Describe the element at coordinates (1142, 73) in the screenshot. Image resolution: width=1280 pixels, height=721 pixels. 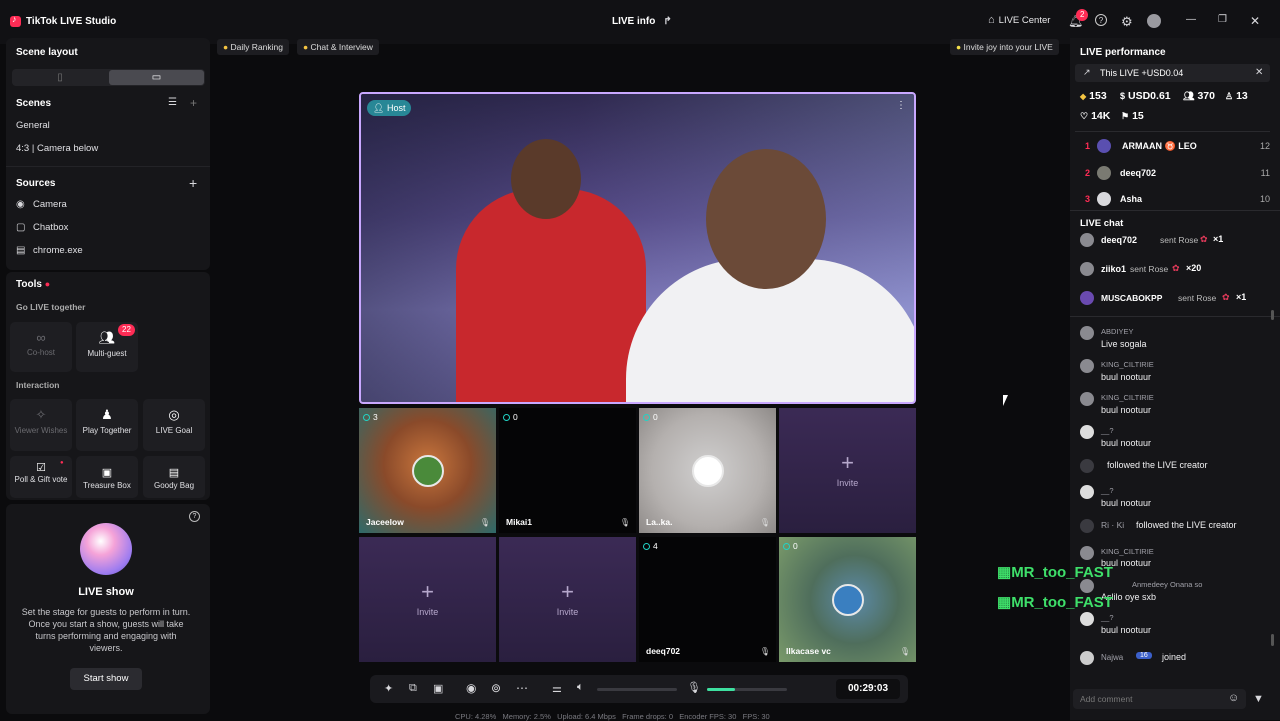
I see `this-live-text: This LIVE +USD0.04` at that location.